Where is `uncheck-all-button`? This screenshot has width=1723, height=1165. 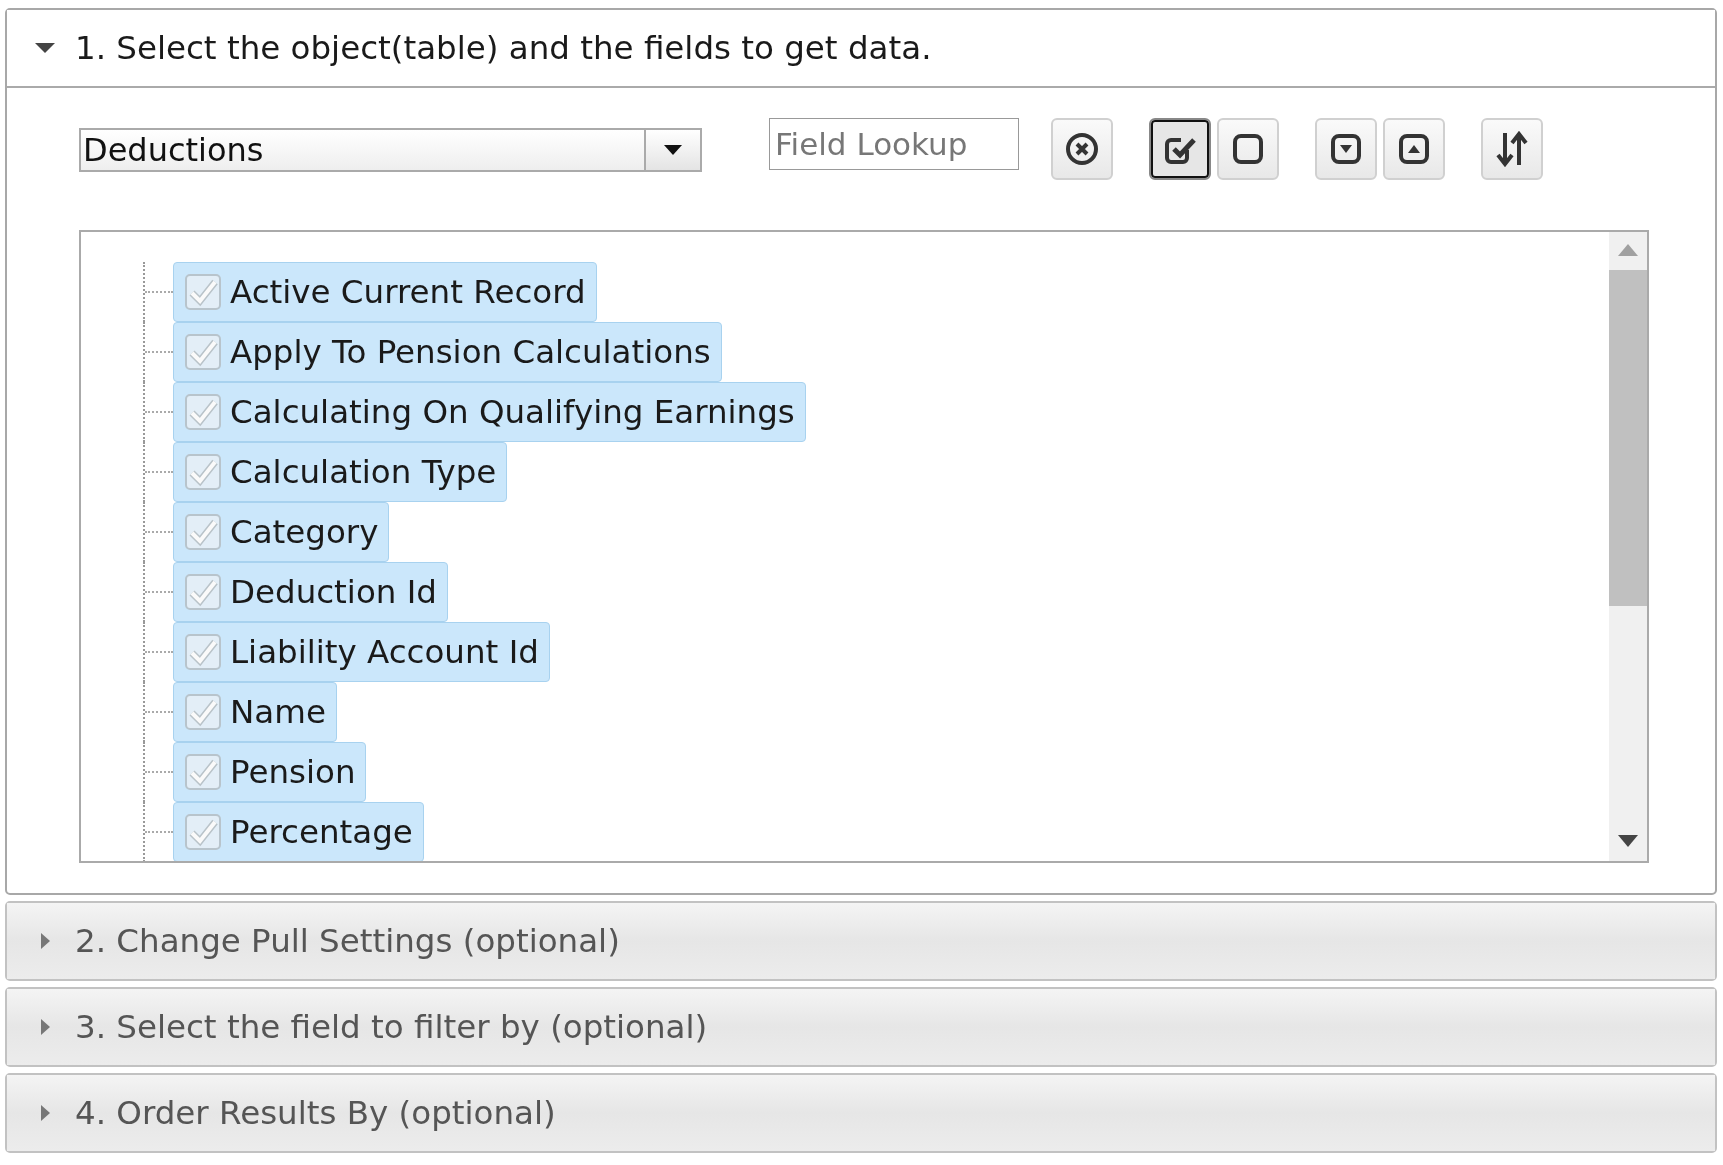
uncheck-all-button is located at coordinates (1248, 149).